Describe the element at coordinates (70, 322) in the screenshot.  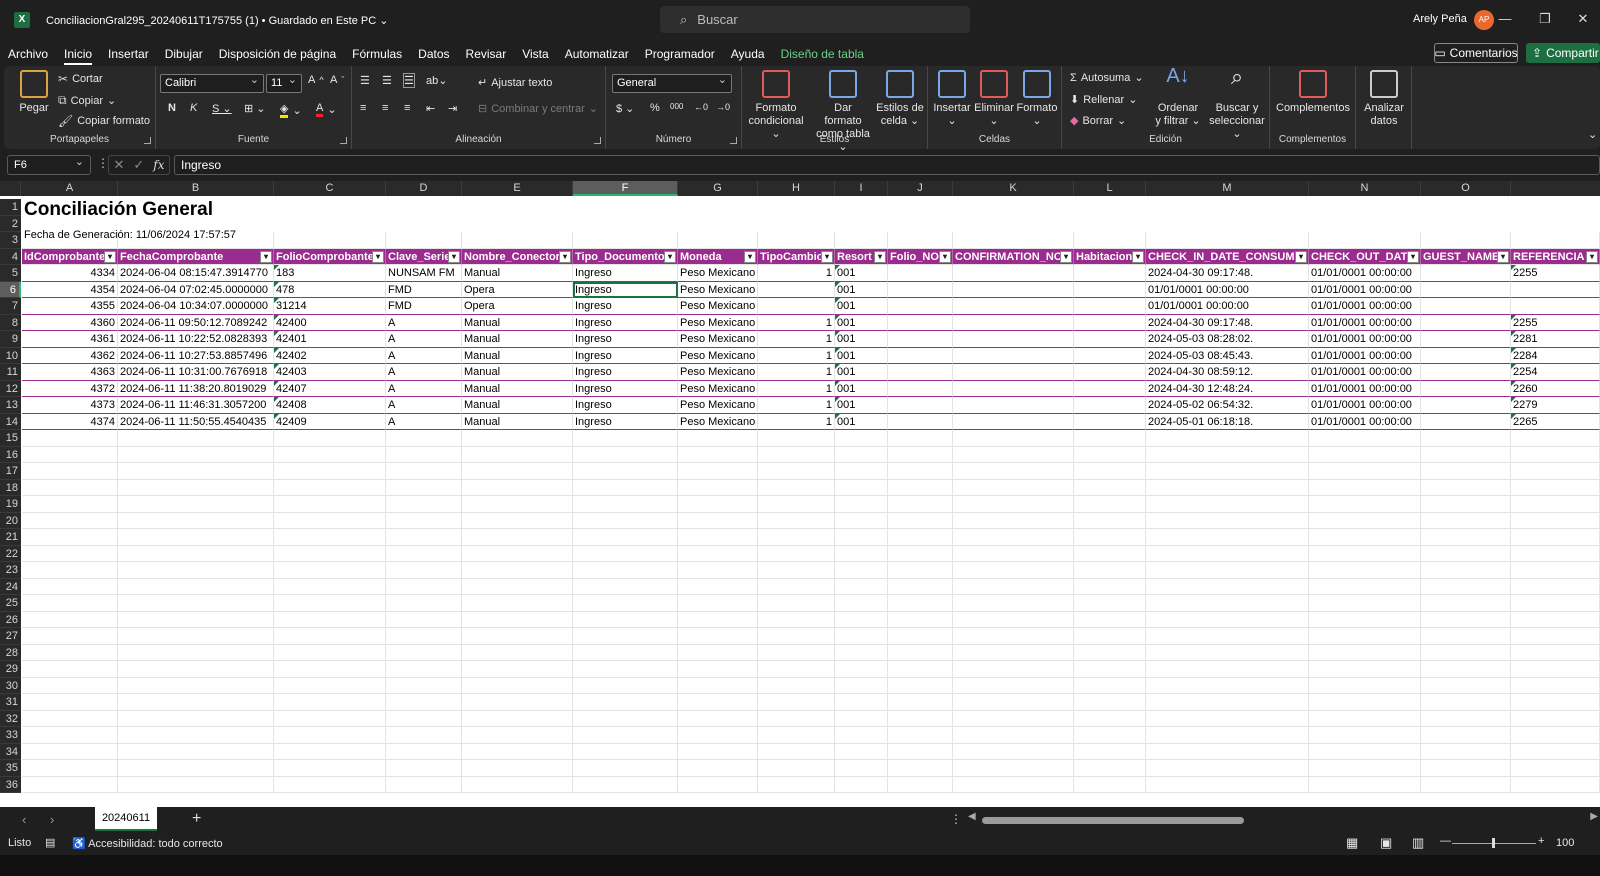
I see `table-cell: 4360` at that location.